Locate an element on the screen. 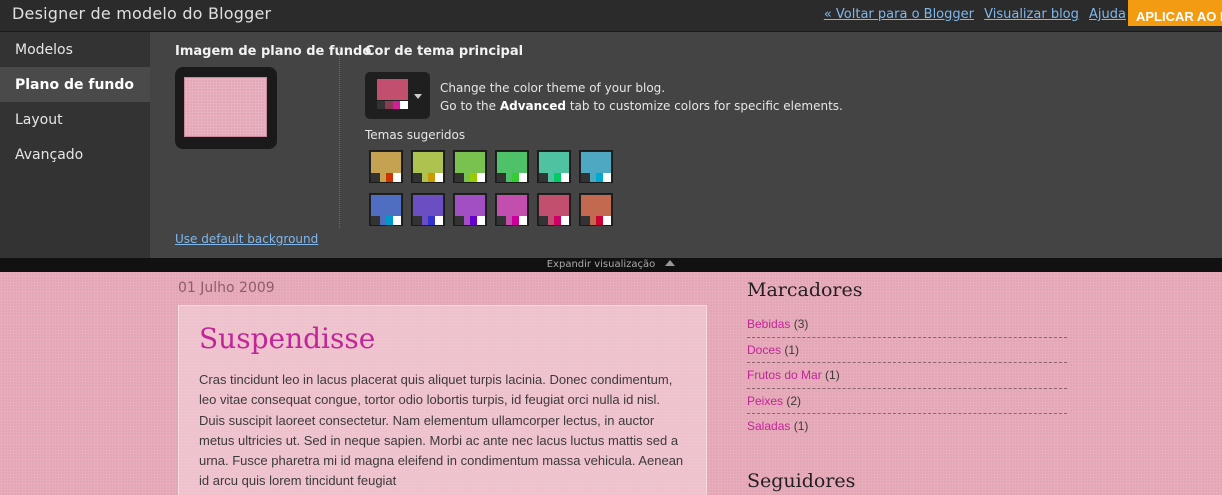  label-count: (2) is located at coordinates (794, 400).